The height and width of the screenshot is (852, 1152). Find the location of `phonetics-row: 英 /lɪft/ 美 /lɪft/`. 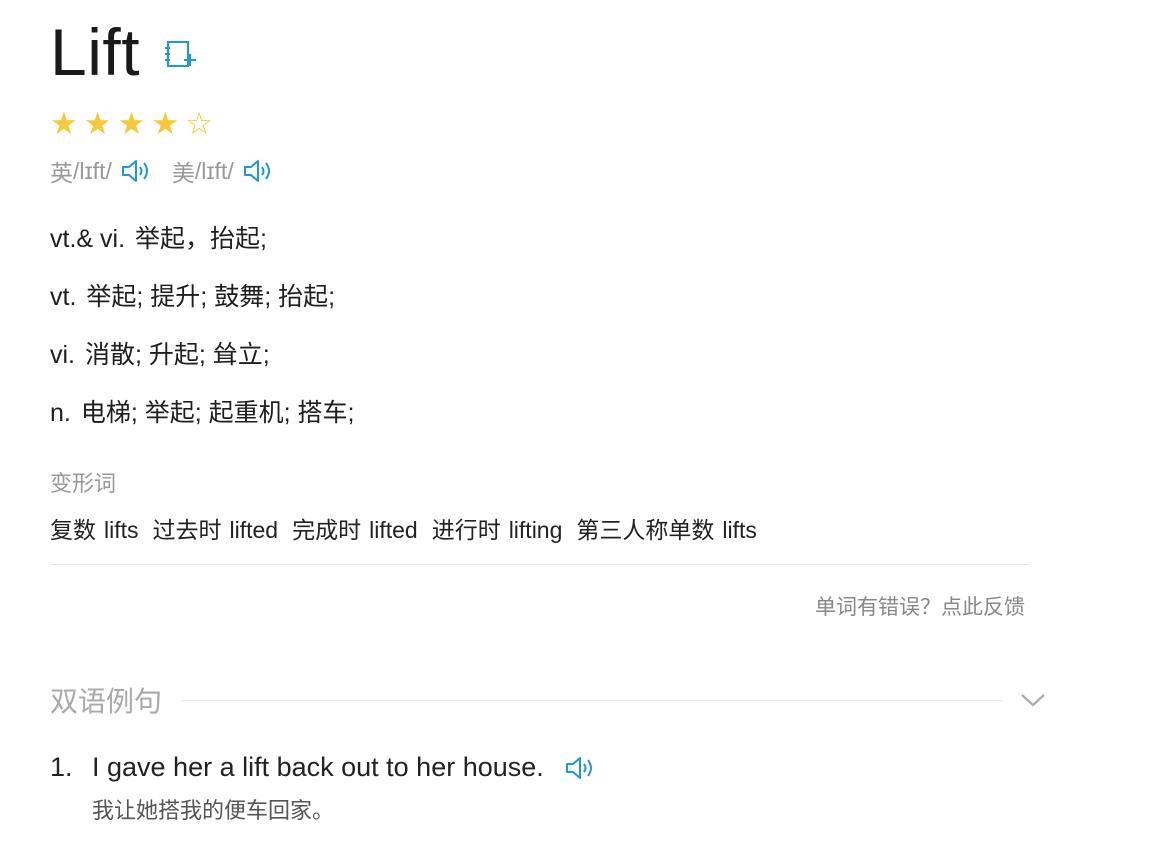

phonetics-row: 英 /lɪft/ 美 /lɪft/ is located at coordinates (172, 171).